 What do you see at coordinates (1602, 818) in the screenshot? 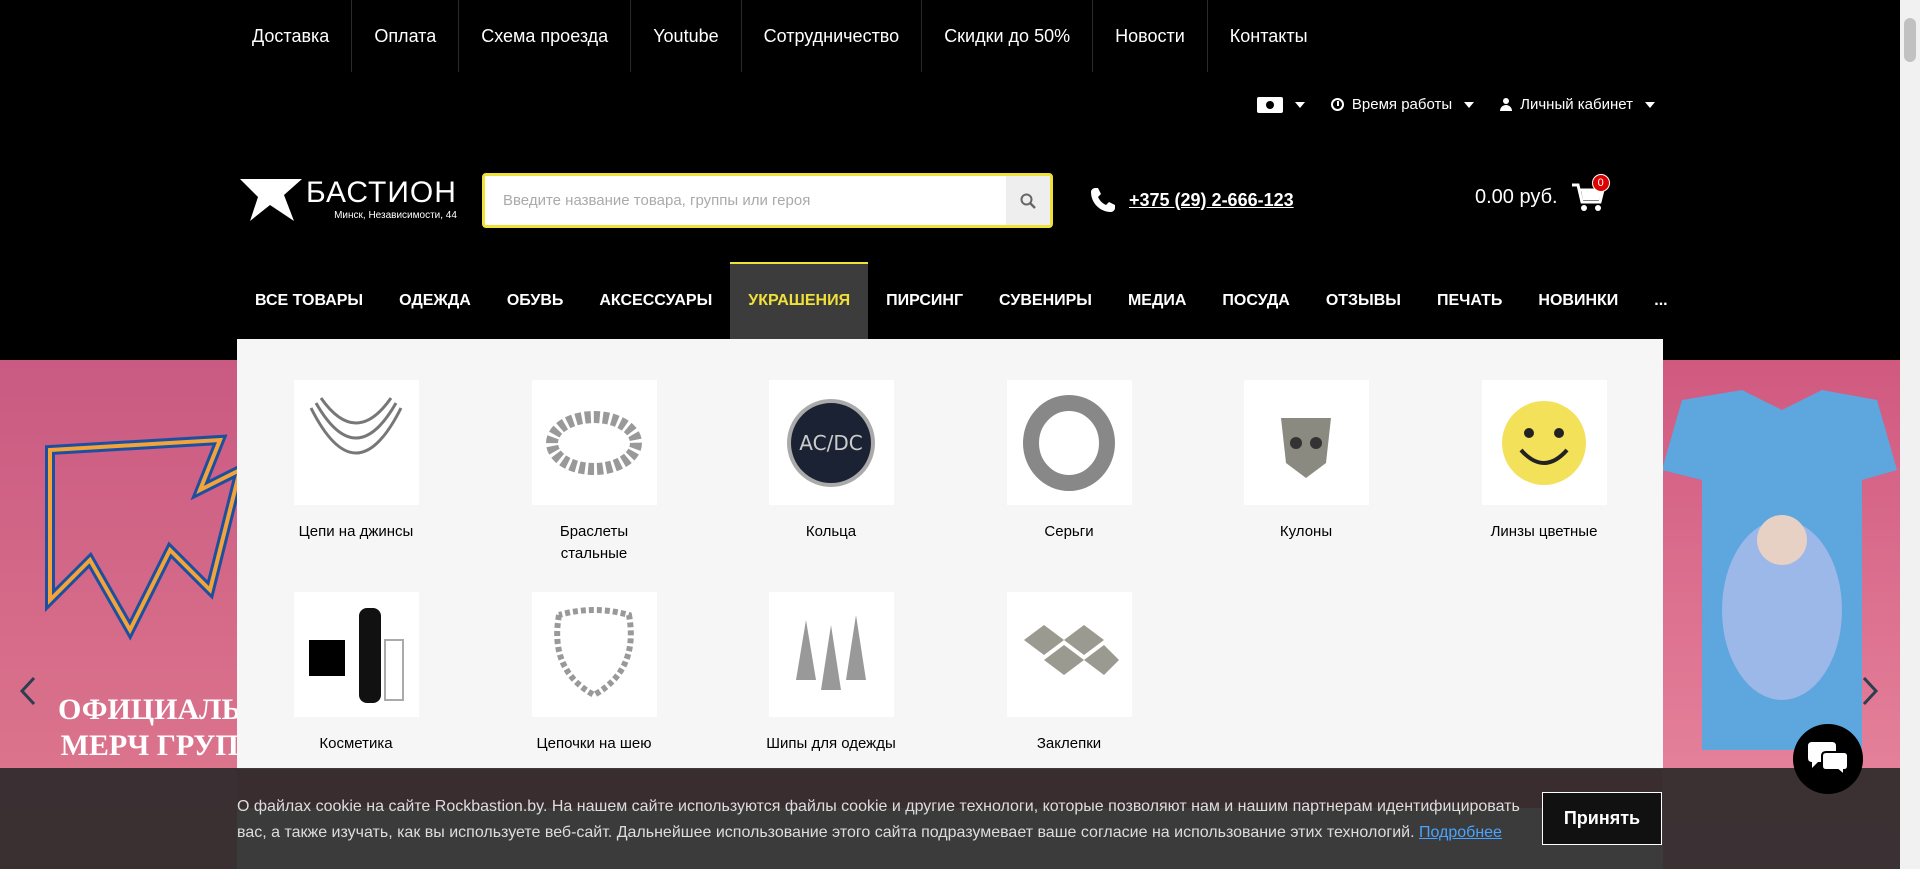
I see `cookie-accept-button: Принять` at bounding box center [1602, 818].